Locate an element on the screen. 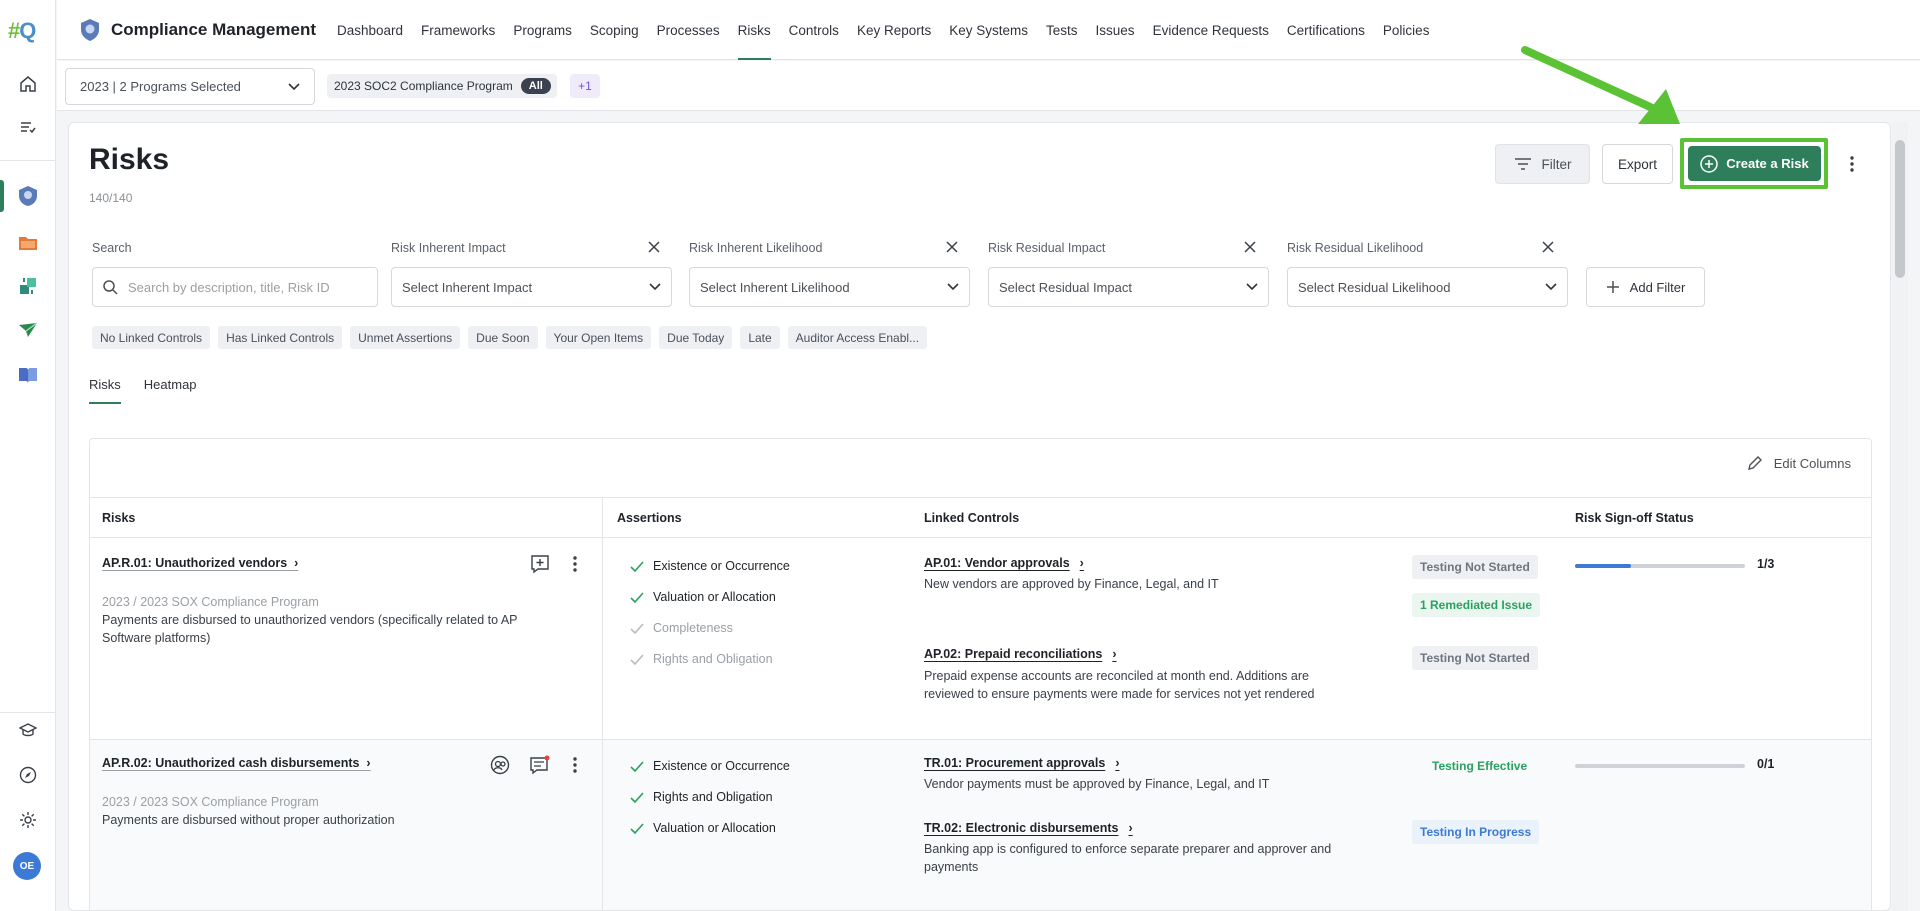 The height and width of the screenshot is (911, 1920). filter-button: Filter is located at coordinates (1542, 164).